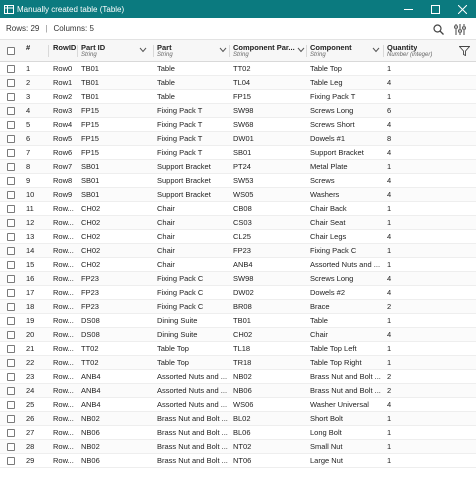  What do you see at coordinates (238, 111) in the screenshot?
I see `table-row: 4 Row3 FP15 Fixing Pack T SW98 Screws Long 6` at bounding box center [238, 111].